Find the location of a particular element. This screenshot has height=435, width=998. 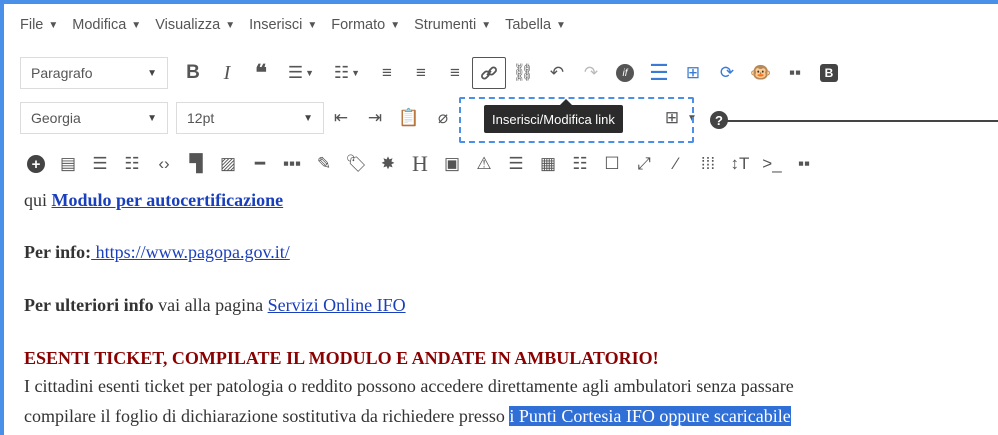

redo-button: ↷ is located at coordinates (591, 73).